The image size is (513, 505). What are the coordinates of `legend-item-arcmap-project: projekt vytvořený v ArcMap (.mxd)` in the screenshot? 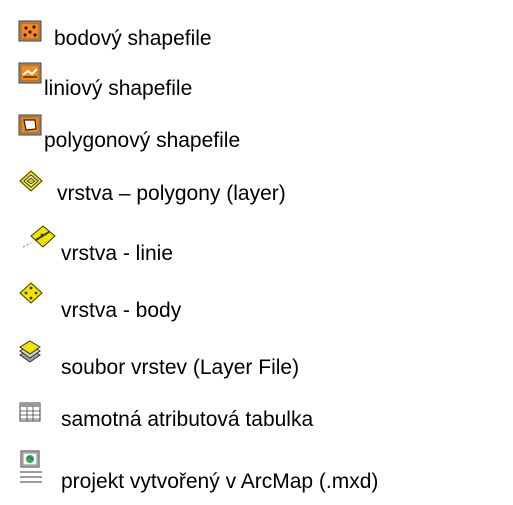 It's located at (256, 476).